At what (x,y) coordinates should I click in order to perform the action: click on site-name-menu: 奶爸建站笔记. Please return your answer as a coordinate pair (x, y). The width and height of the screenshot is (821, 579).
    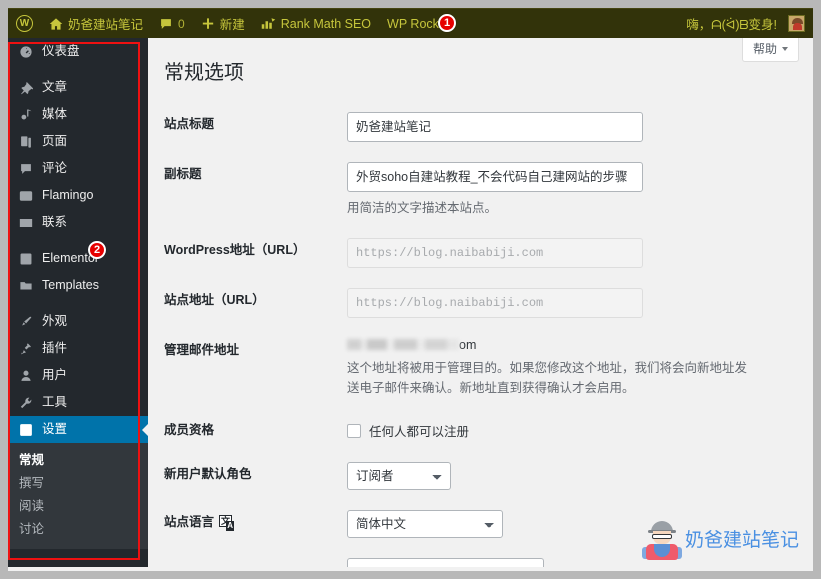
    Looking at the image, I should click on (96, 24).